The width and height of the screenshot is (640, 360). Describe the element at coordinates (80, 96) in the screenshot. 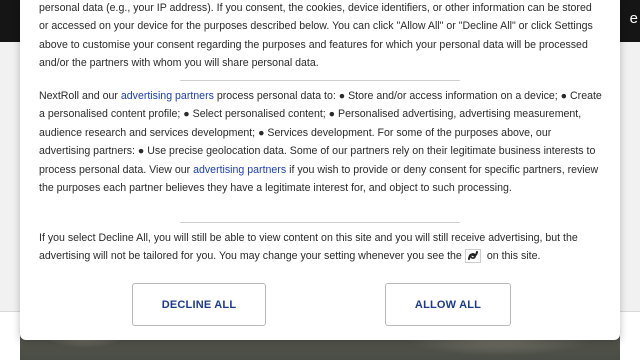

I see `purposes-text-part: NextRoll and our` at that location.